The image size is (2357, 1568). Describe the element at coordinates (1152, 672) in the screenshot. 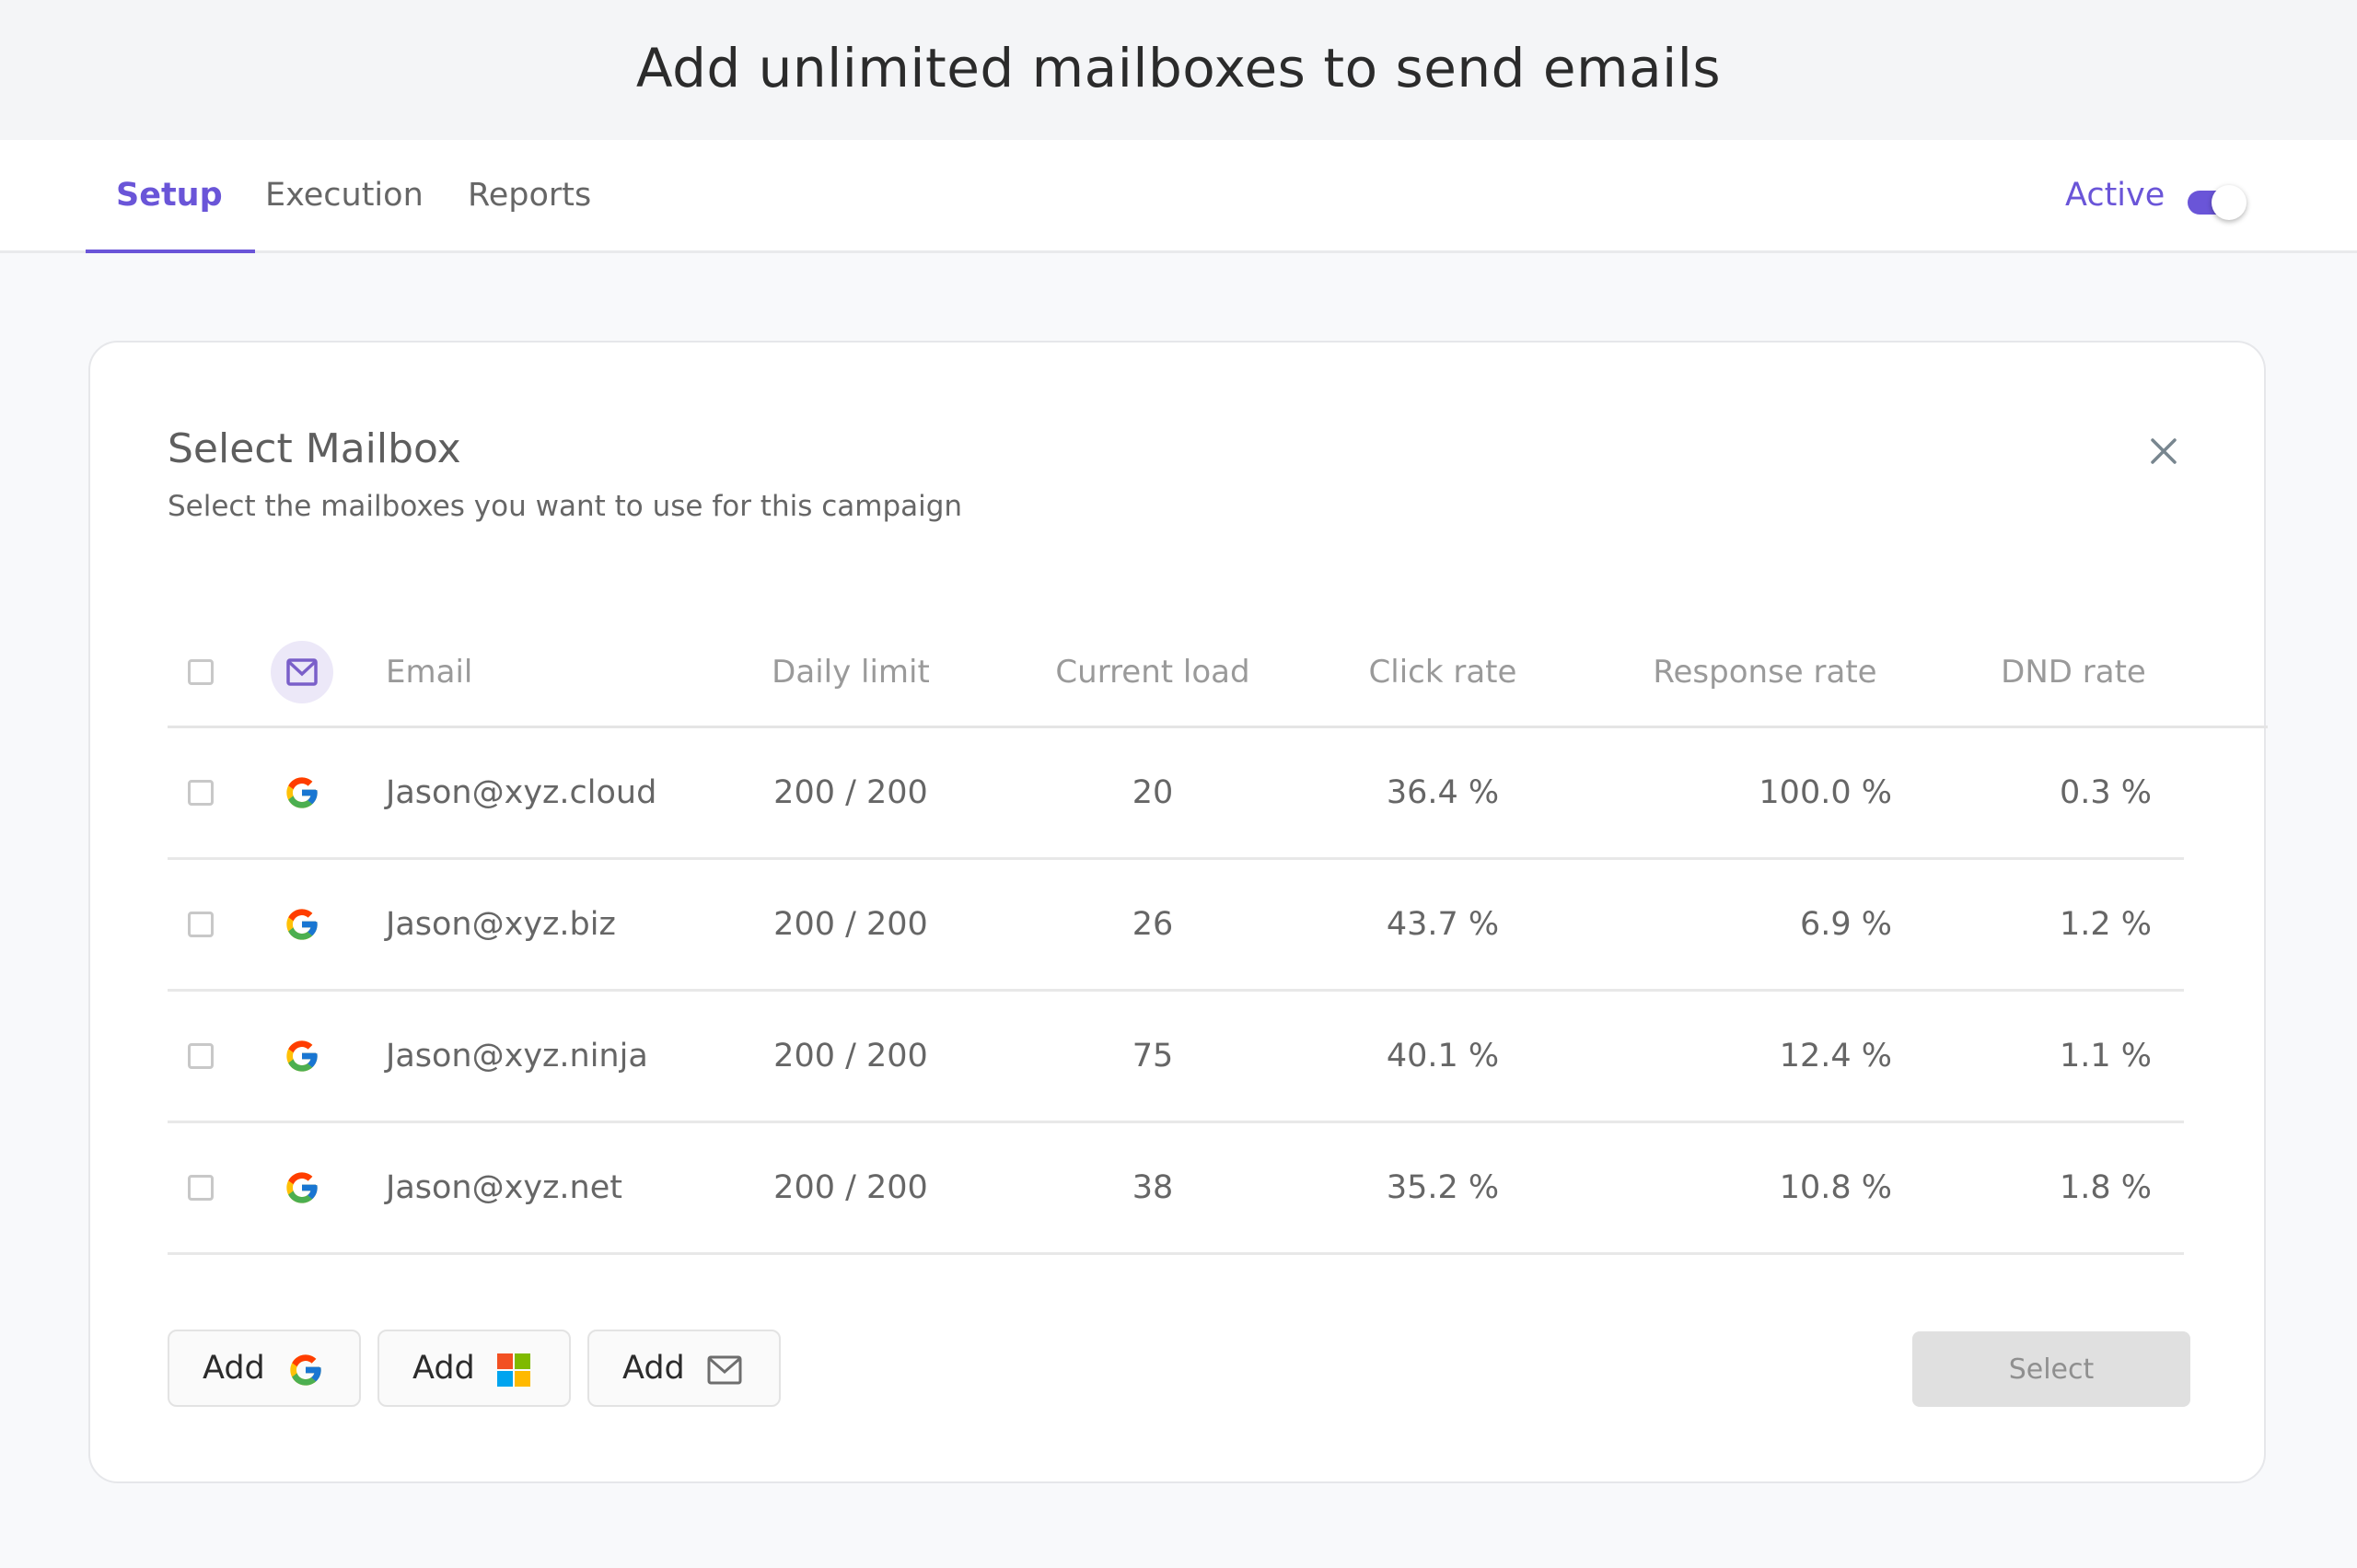

I see `col-current-load: Current load` at that location.